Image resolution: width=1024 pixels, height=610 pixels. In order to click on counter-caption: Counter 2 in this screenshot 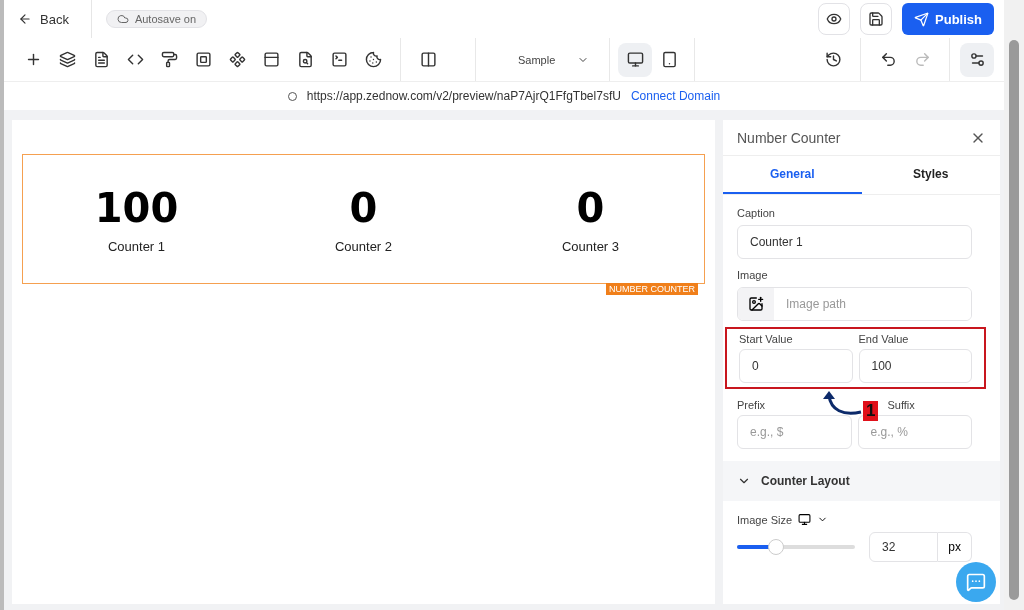, I will do `click(363, 246)`.